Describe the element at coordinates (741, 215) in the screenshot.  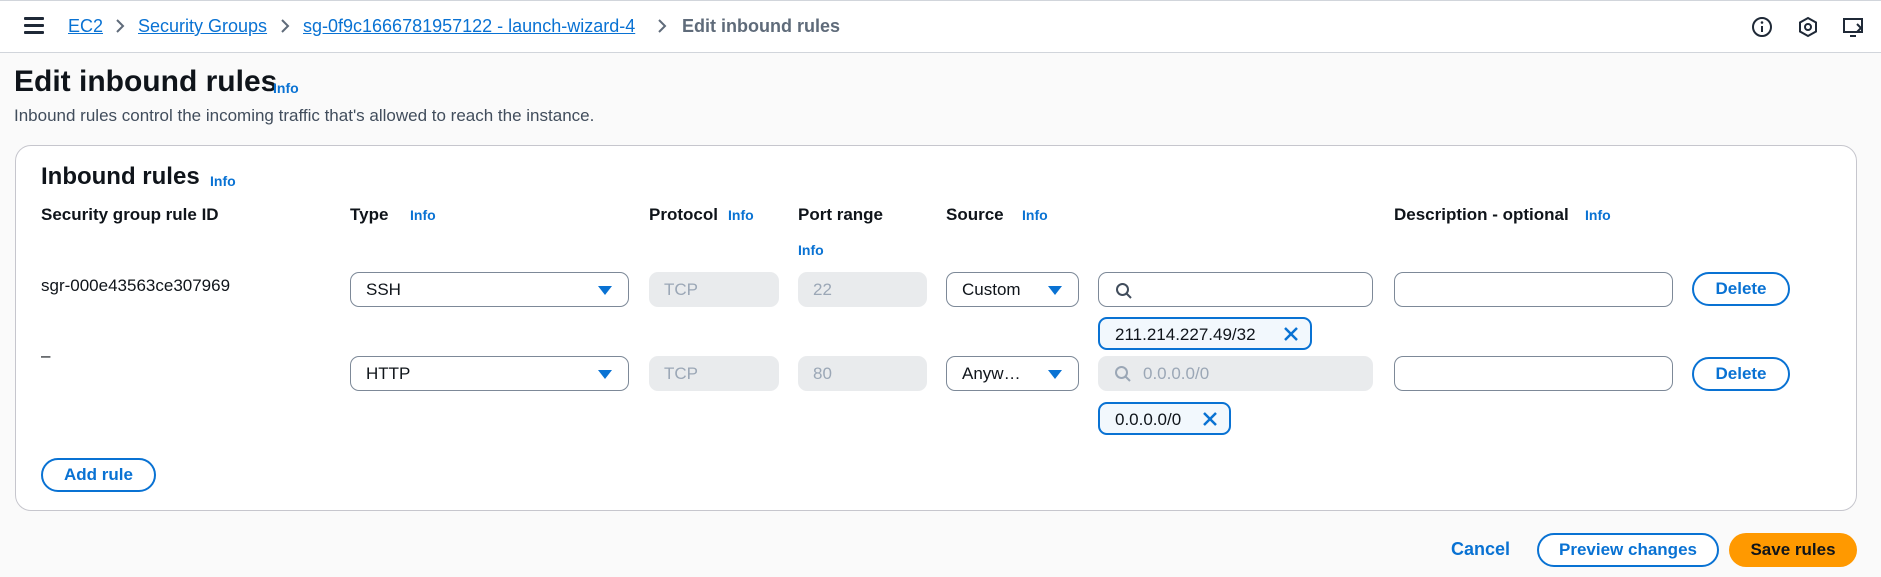
I see `protocol-info-link: Info` at that location.